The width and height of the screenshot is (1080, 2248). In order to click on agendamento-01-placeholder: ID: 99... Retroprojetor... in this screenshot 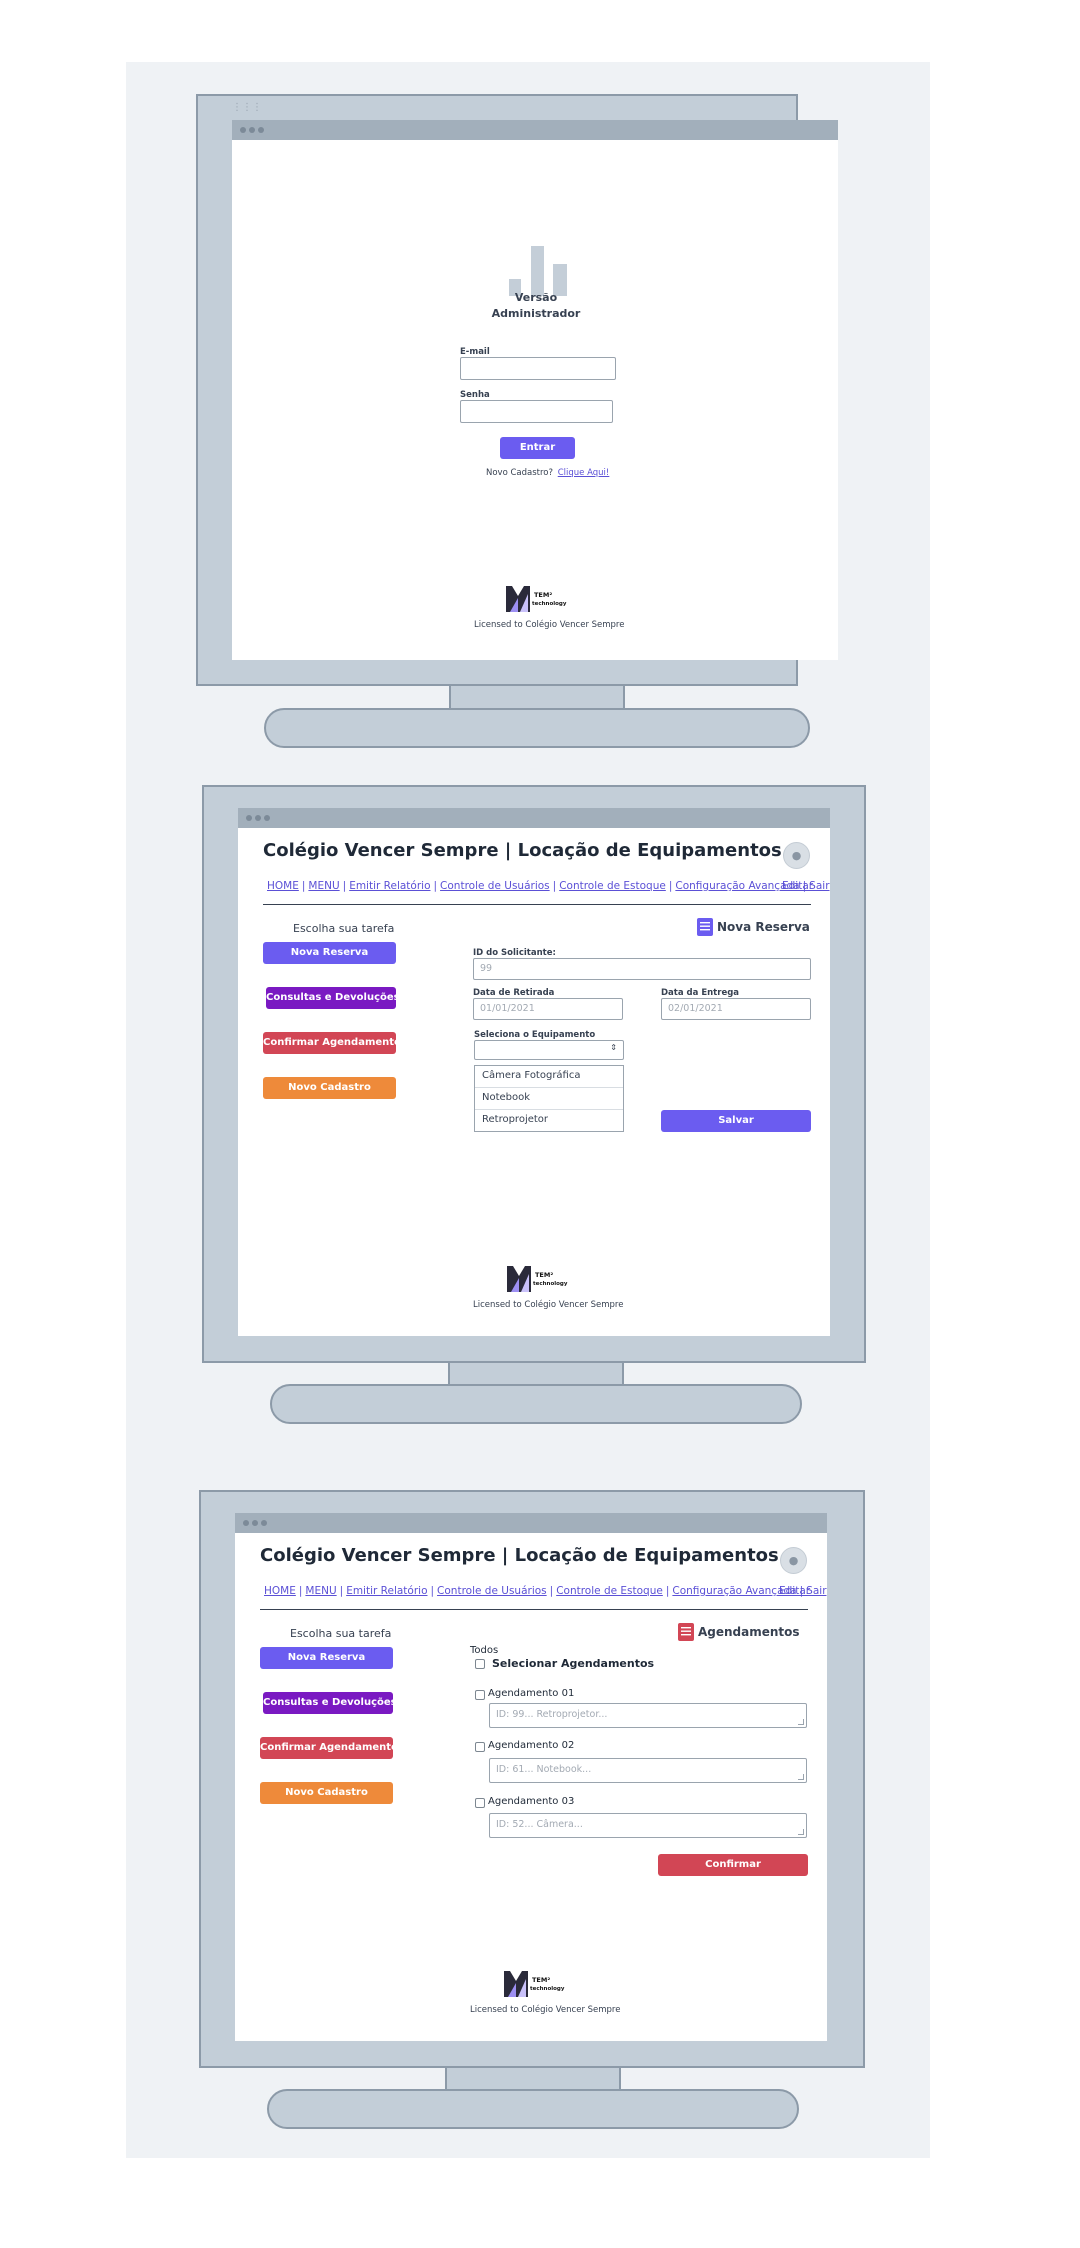, I will do `click(552, 1714)`.